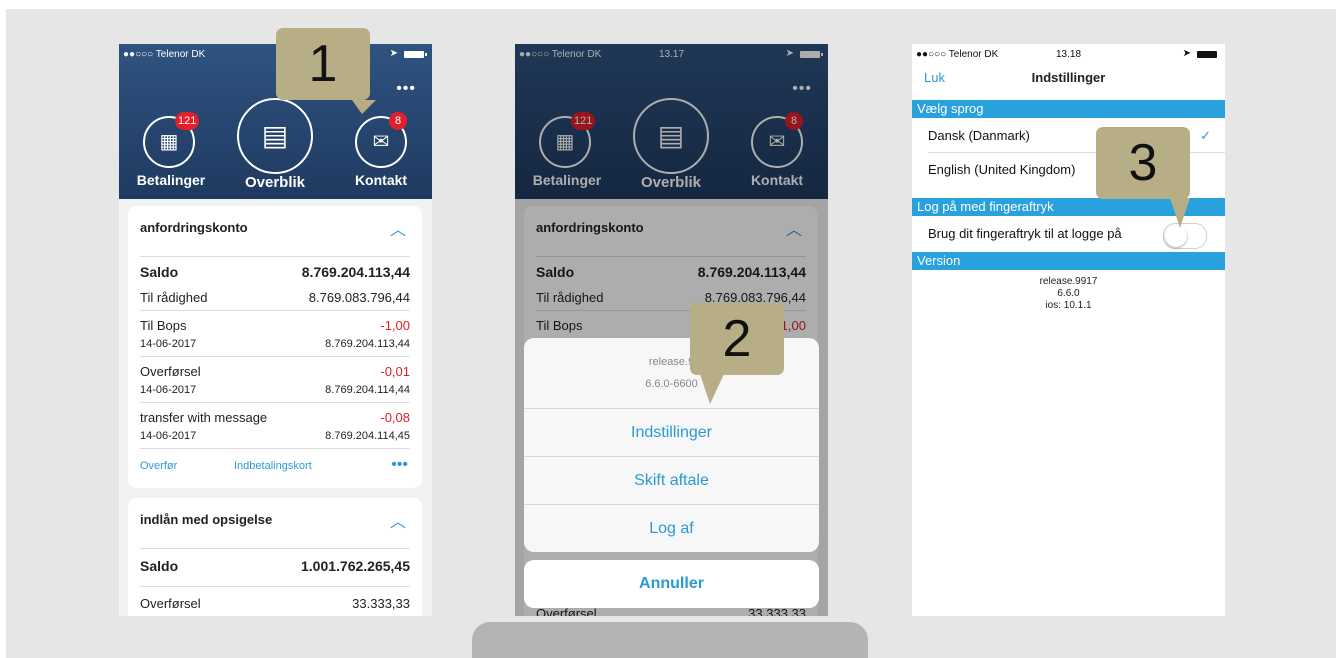 This screenshot has width=1342, height=658. Describe the element at coordinates (171, 180) in the screenshot. I see `nav-payments-label: Betalinger` at that location.